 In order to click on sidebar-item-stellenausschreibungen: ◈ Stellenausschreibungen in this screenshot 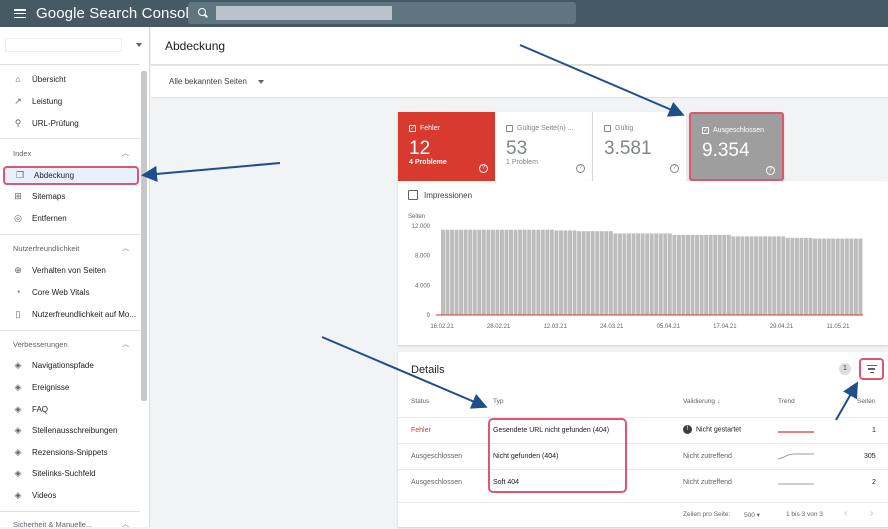, I will do `click(70, 430)`.